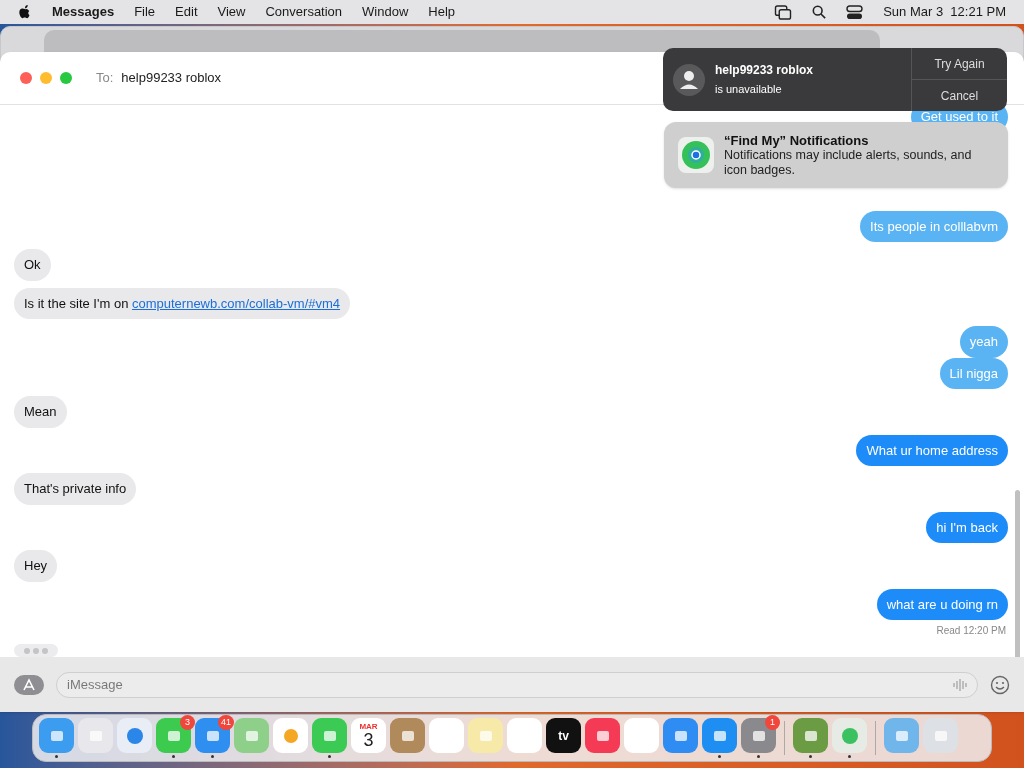 Image resolution: width=1024 pixels, height=768 pixels. I want to click on app-store-icon, so click(29, 684).